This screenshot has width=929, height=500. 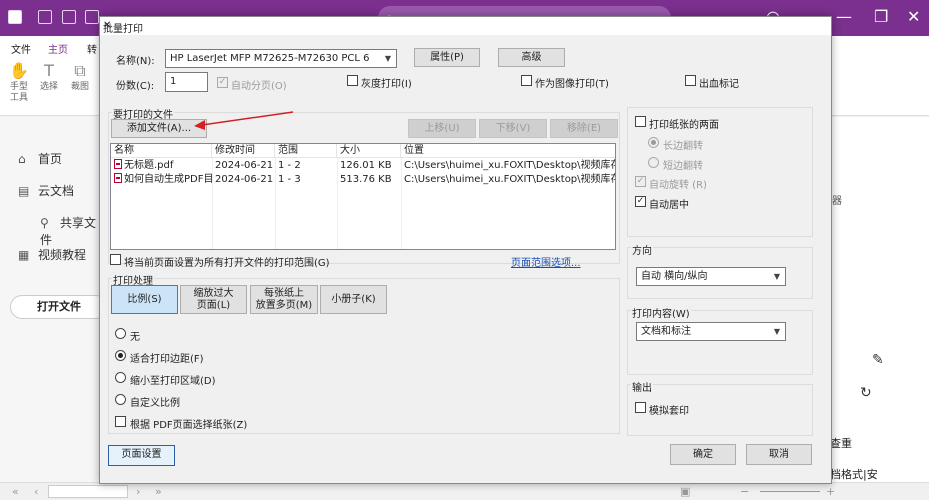 I want to click on sidebar-item-cloud: ▤ 云文档, so click(x=46, y=190).